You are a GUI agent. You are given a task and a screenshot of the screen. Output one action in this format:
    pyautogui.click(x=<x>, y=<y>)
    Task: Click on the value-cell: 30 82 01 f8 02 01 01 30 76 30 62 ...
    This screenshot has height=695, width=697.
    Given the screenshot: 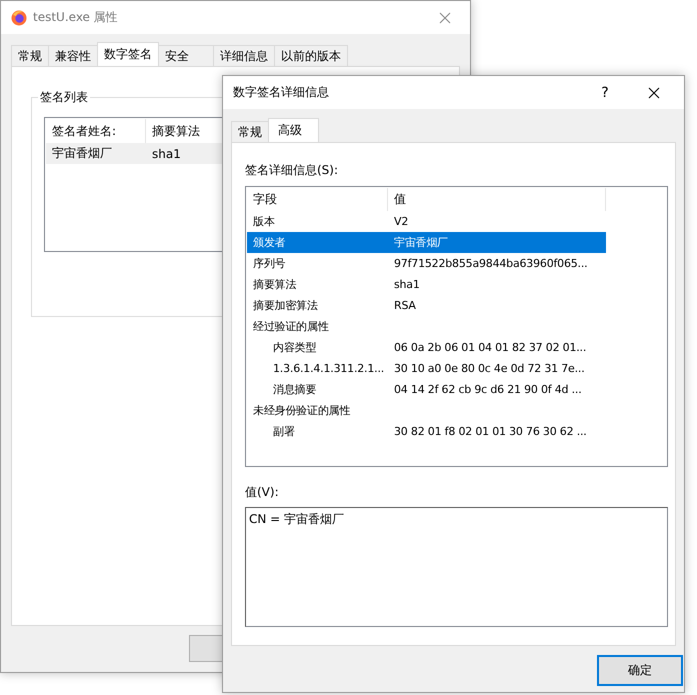 What is the action you would take?
    pyautogui.click(x=490, y=431)
    